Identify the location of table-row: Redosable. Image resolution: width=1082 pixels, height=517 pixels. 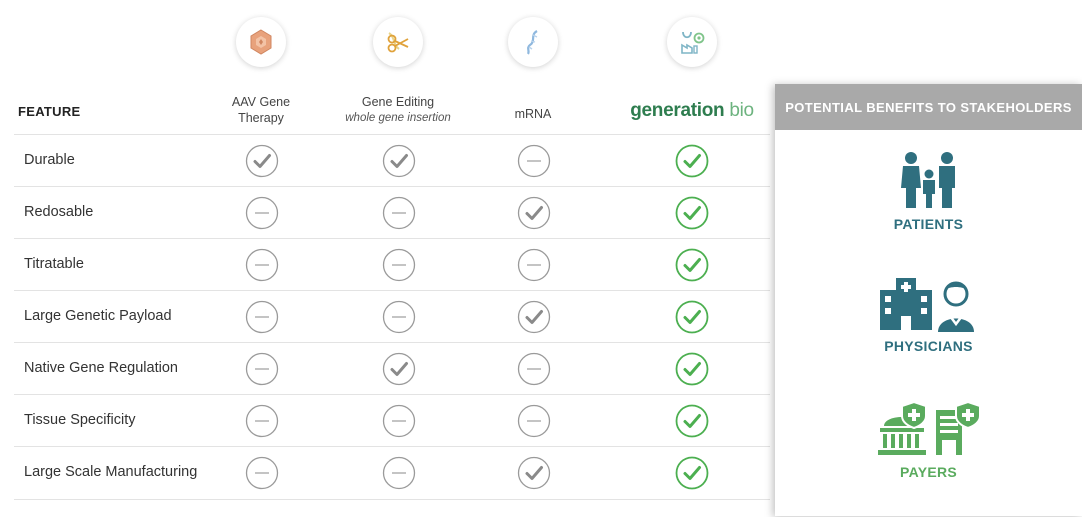
(392, 212).